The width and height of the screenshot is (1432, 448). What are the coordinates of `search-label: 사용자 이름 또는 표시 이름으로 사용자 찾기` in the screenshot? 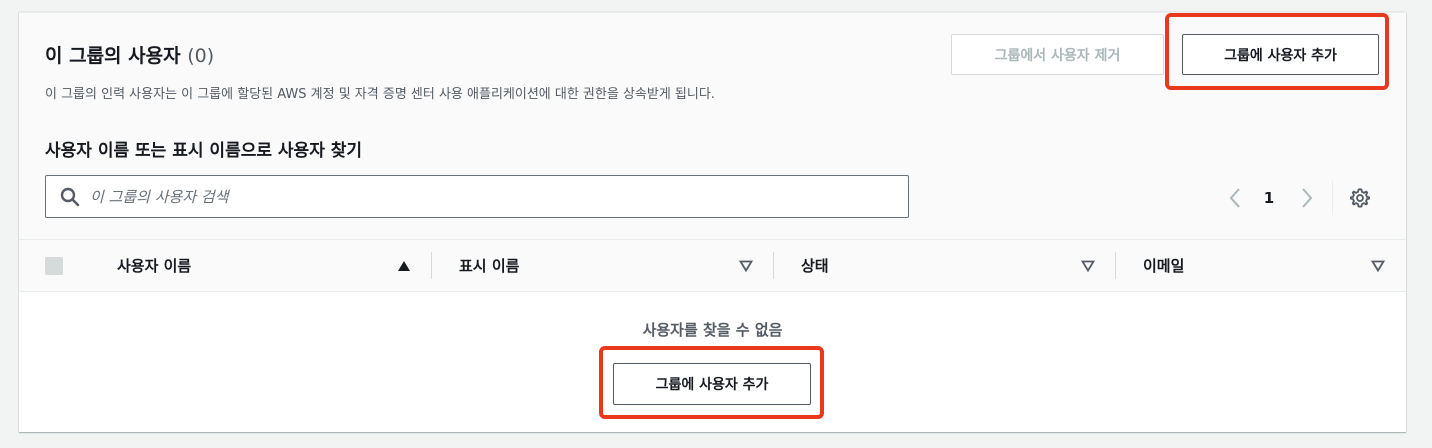 It's located at (204, 151).